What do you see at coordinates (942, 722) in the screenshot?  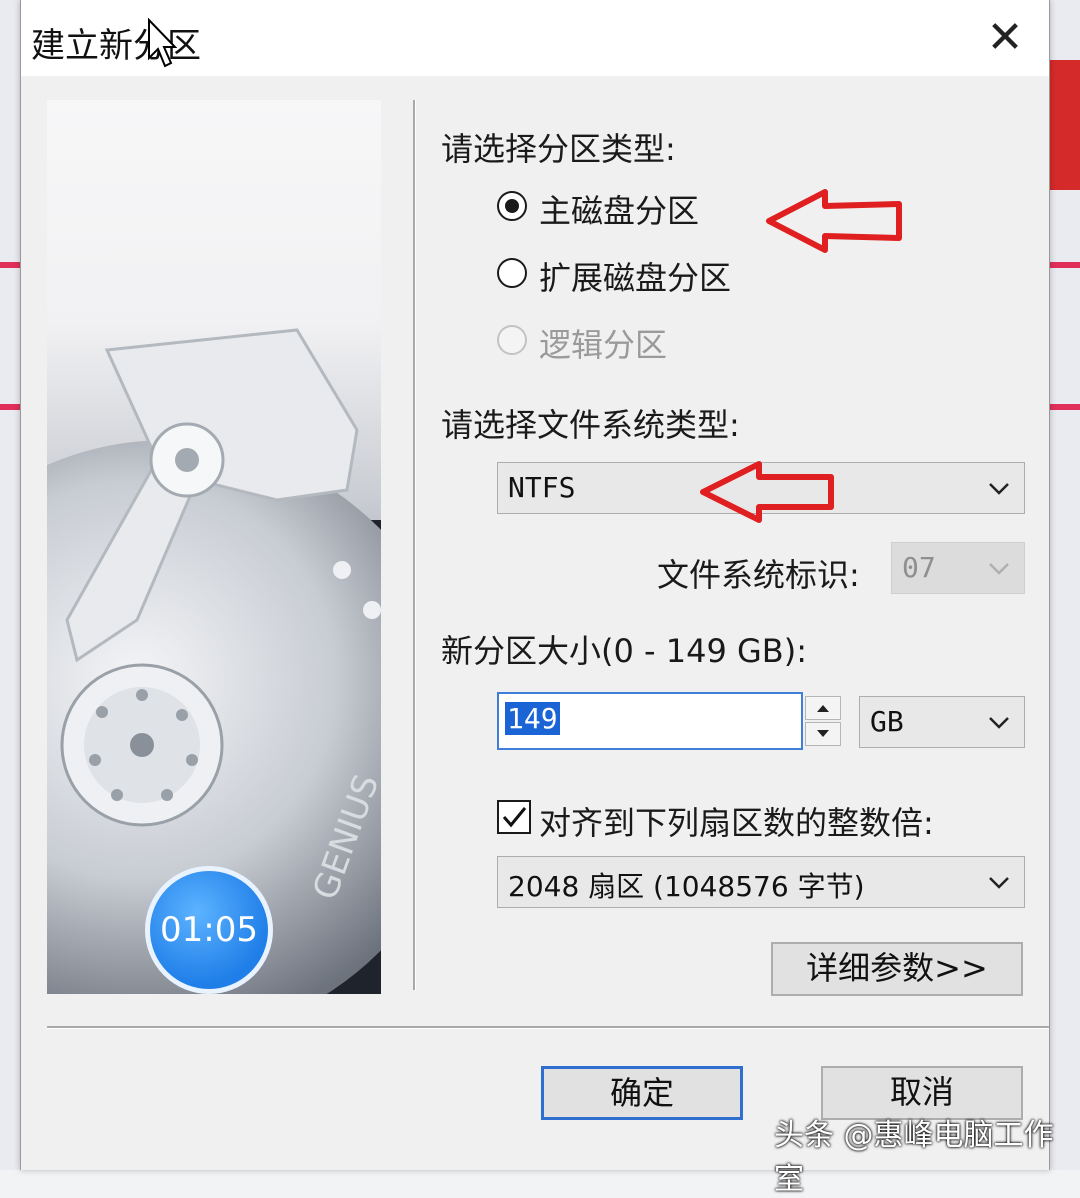 I see `size-unit-select: GB` at bounding box center [942, 722].